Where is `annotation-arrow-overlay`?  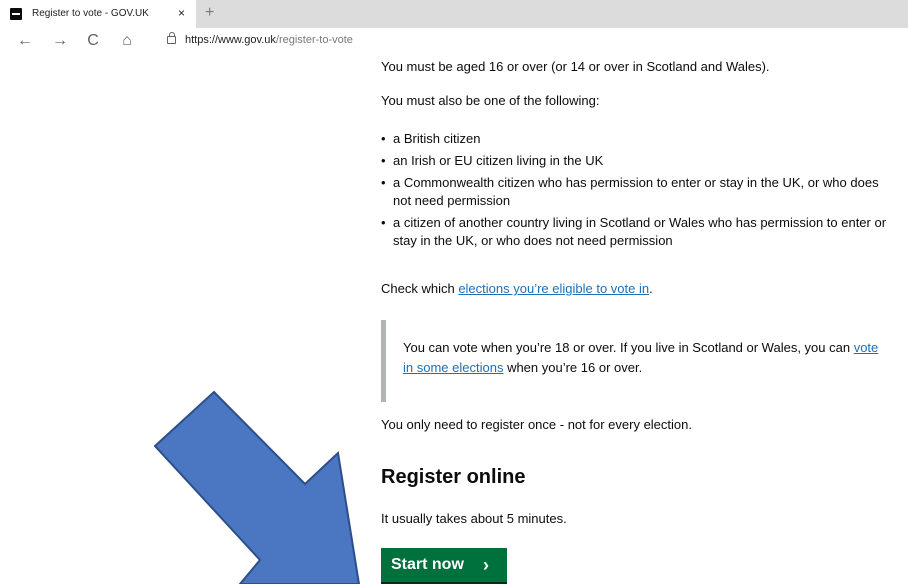
annotation-arrow-overlay is located at coordinates (257, 487).